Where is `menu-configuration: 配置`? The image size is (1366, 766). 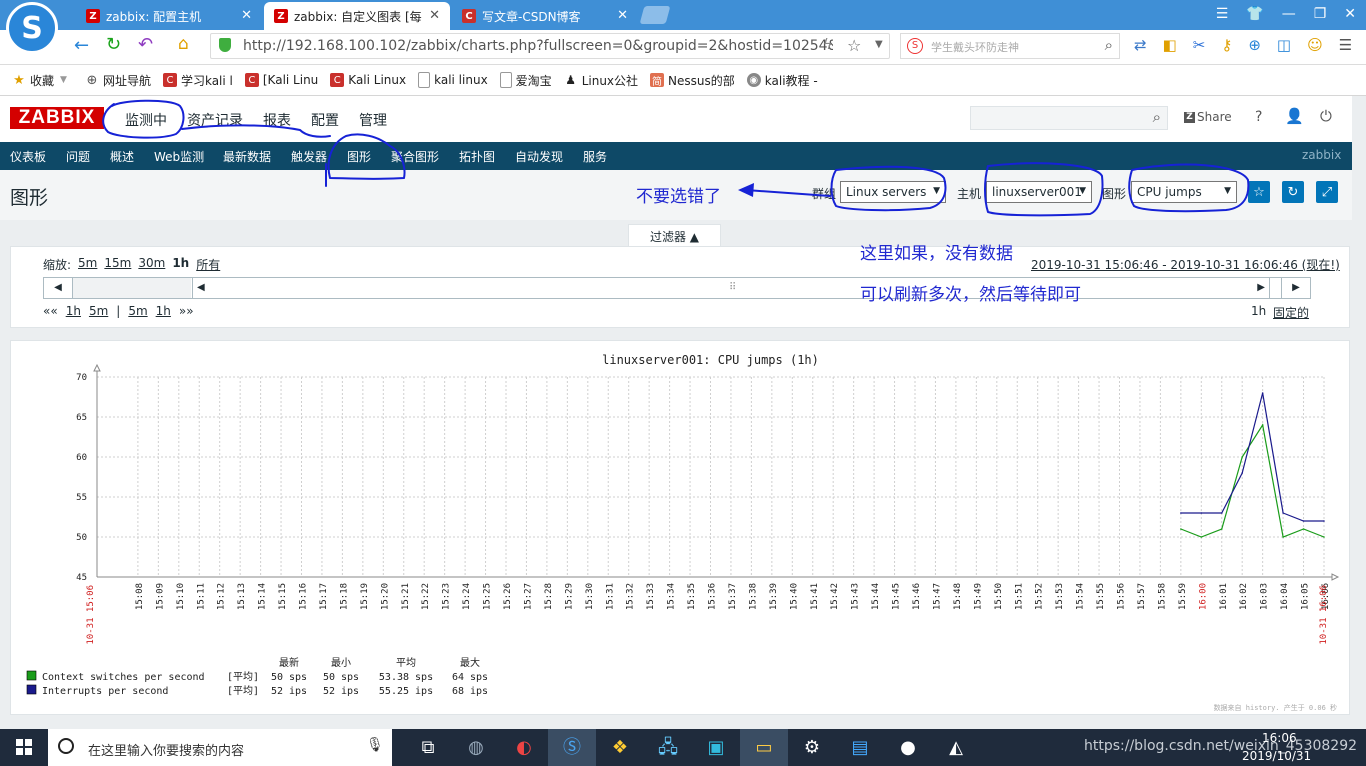
menu-configuration: 配置 is located at coordinates (325, 120).